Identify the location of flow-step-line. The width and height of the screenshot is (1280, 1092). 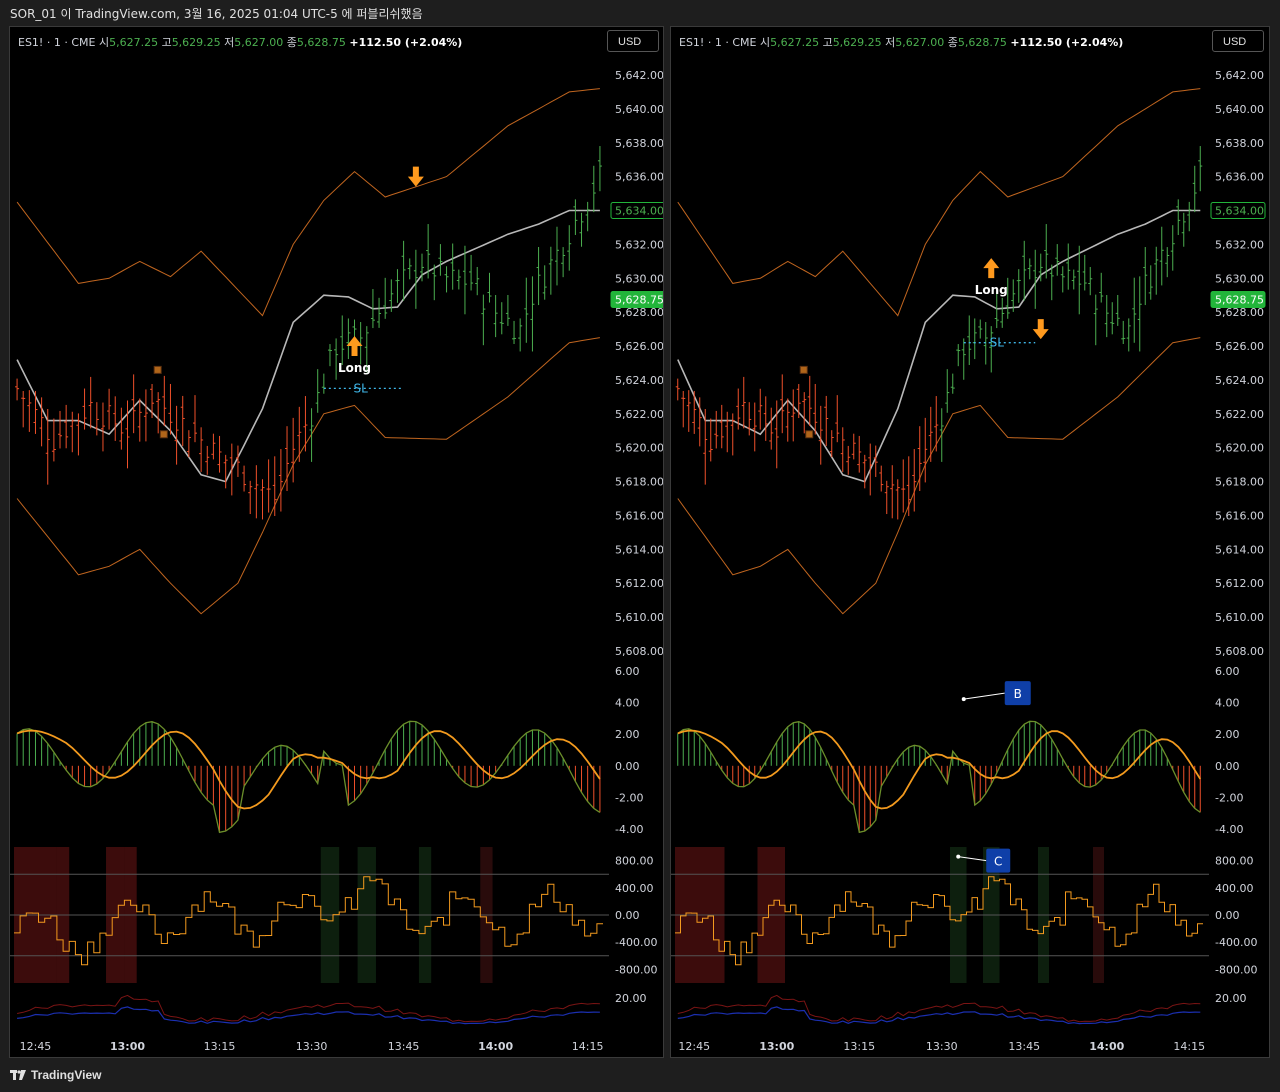
(939, 921).